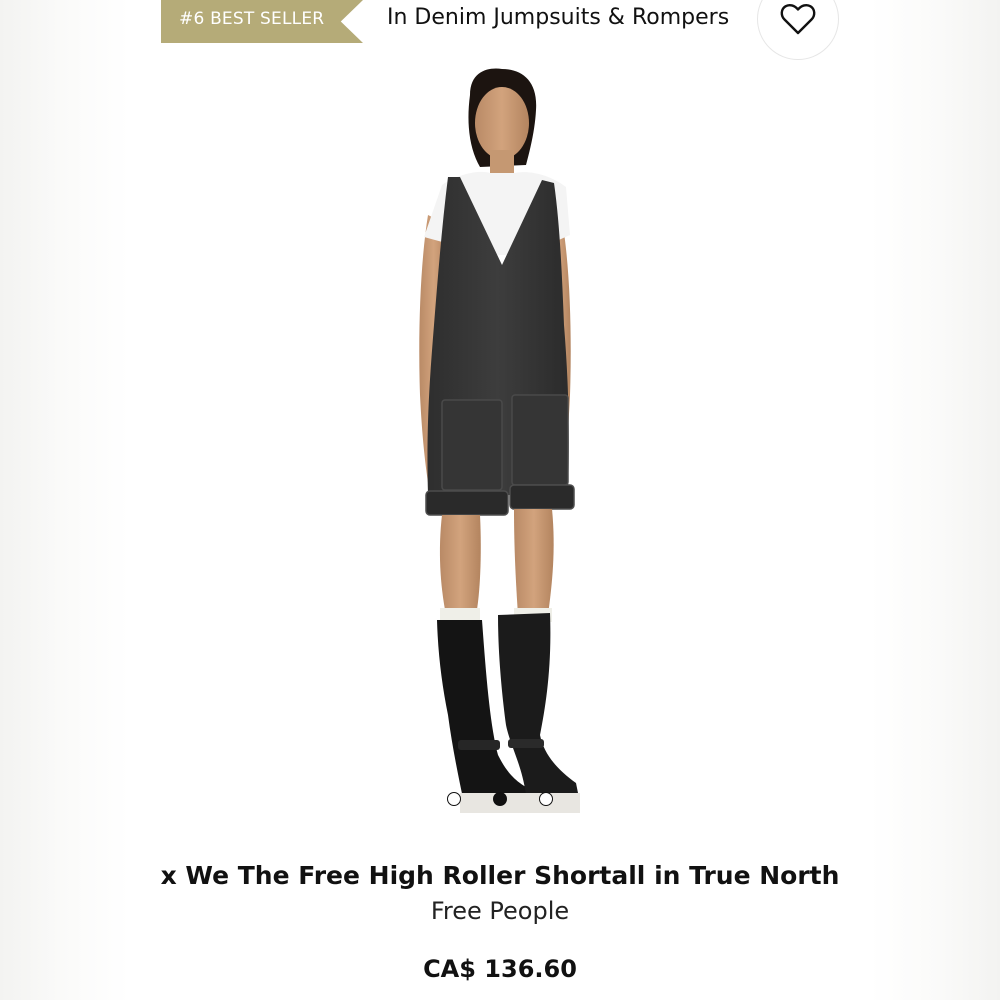 The height and width of the screenshot is (1000, 1000). Describe the element at coordinates (798, 19) in the screenshot. I see `heart-icon` at that location.